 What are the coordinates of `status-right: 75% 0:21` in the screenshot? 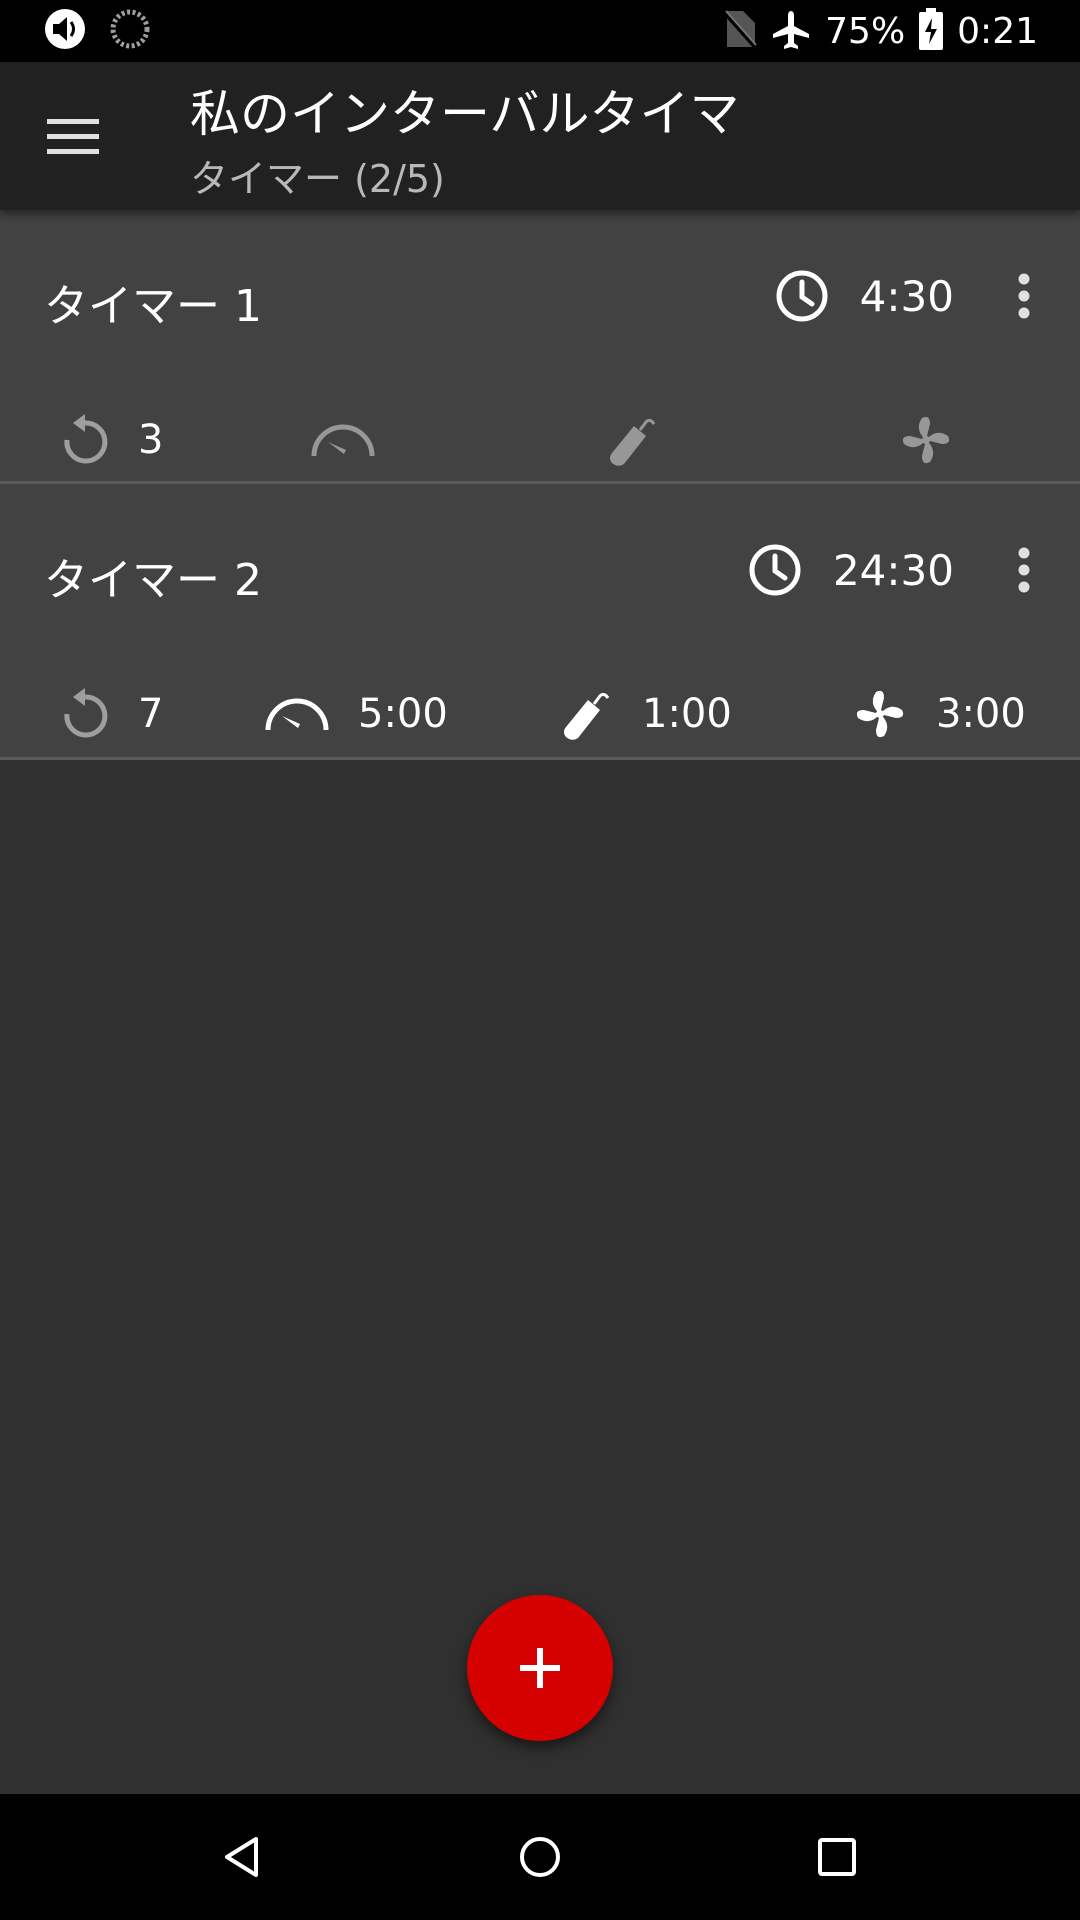 It's located at (880, 31).